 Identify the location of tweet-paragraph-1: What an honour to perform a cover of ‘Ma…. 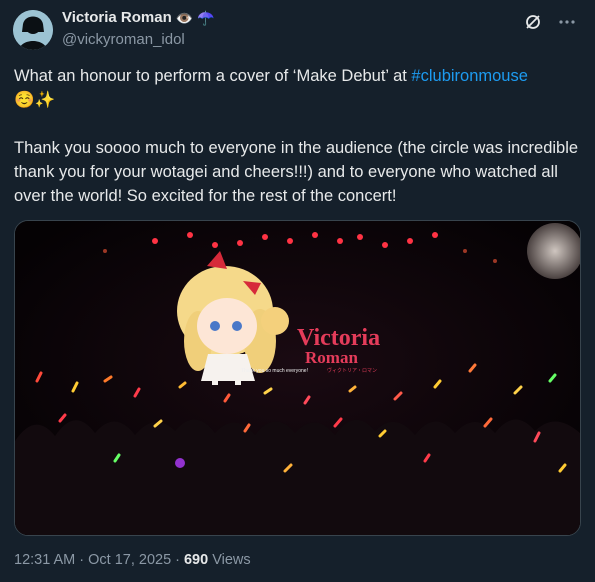
(298, 88).